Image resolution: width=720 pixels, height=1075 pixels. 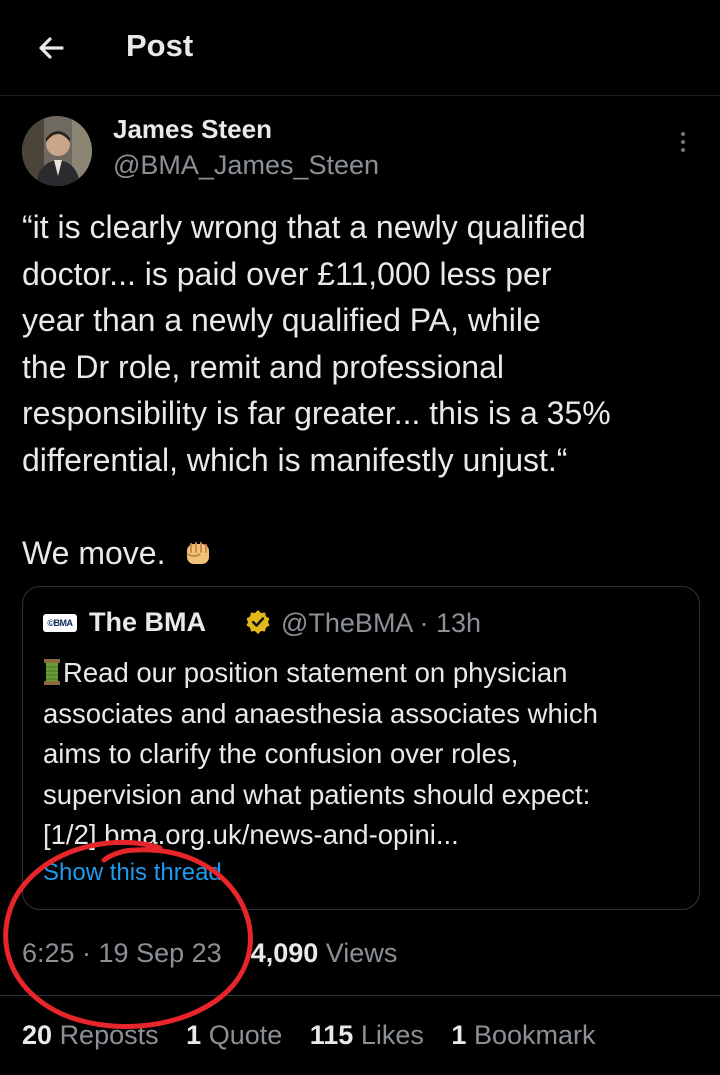 What do you see at coordinates (361, 953) in the screenshot?
I see `views-label: Views` at bounding box center [361, 953].